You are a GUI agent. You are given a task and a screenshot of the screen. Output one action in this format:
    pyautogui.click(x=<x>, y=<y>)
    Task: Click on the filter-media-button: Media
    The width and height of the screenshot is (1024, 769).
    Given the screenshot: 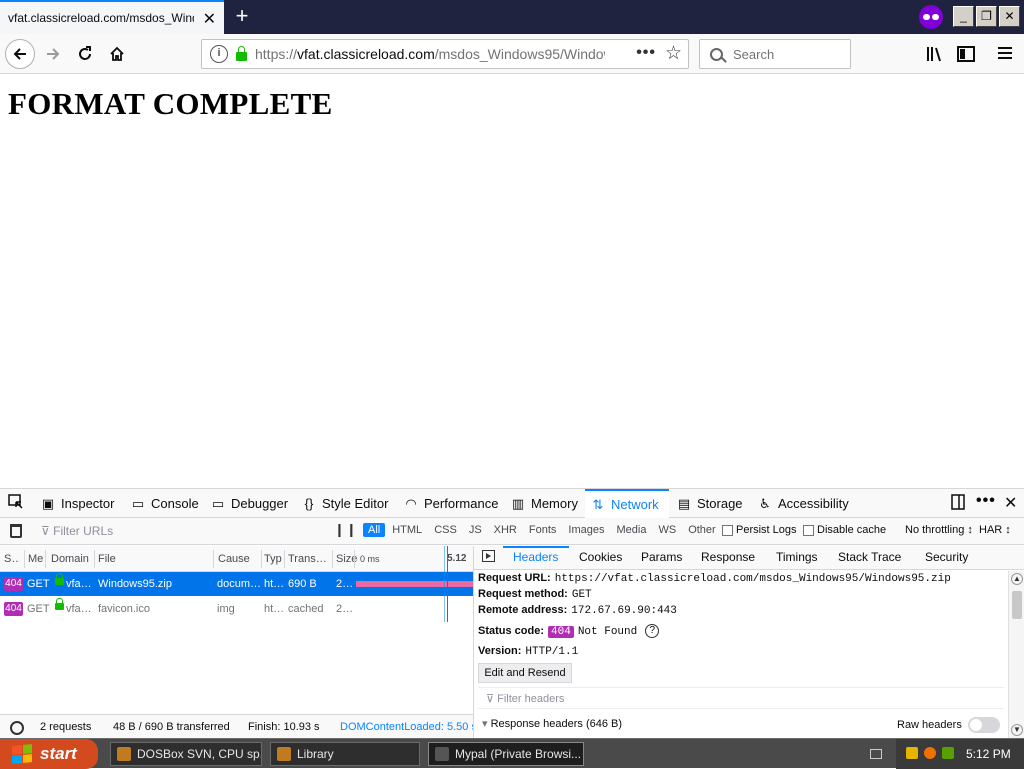 What is the action you would take?
    pyautogui.click(x=631, y=530)
    